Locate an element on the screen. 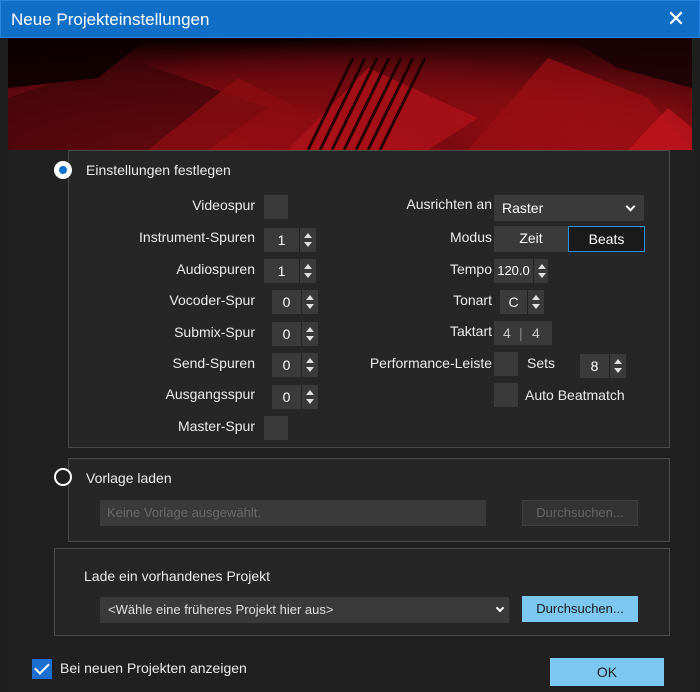 This screenshot has width=700, height=692. sets-label: Sets is located at coordinates (541, 363).